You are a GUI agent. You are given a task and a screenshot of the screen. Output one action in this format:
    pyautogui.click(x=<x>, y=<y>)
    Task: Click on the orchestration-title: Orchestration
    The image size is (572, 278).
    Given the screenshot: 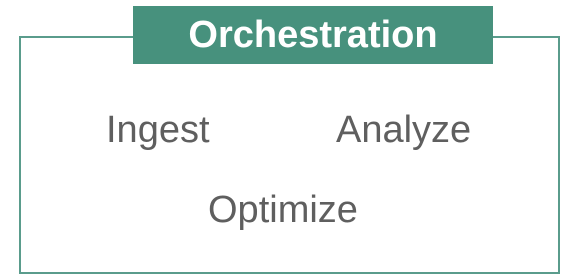 What is the action you would take?
    pyautogui.click(x=313, y=35)
    